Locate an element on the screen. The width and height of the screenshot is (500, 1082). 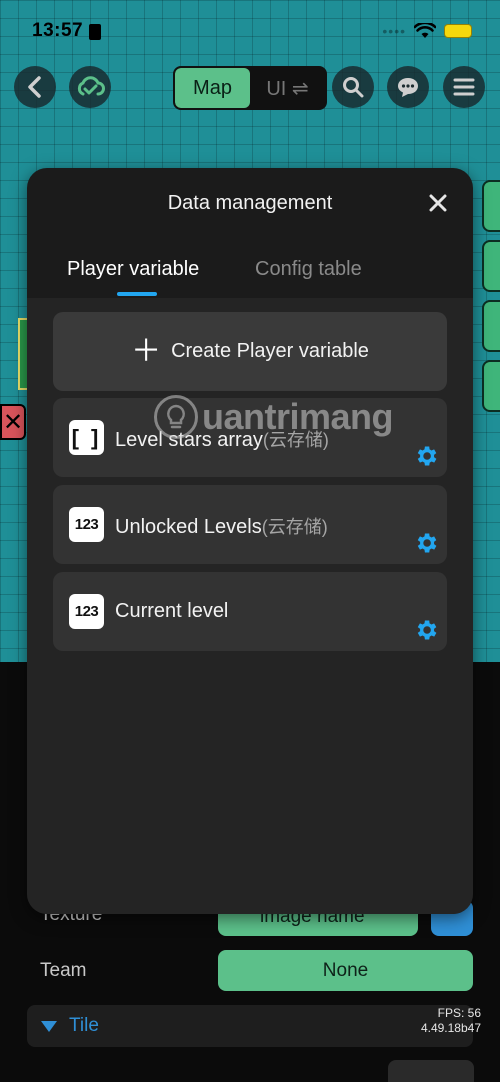
search-button is located at coordinates (353, 87).